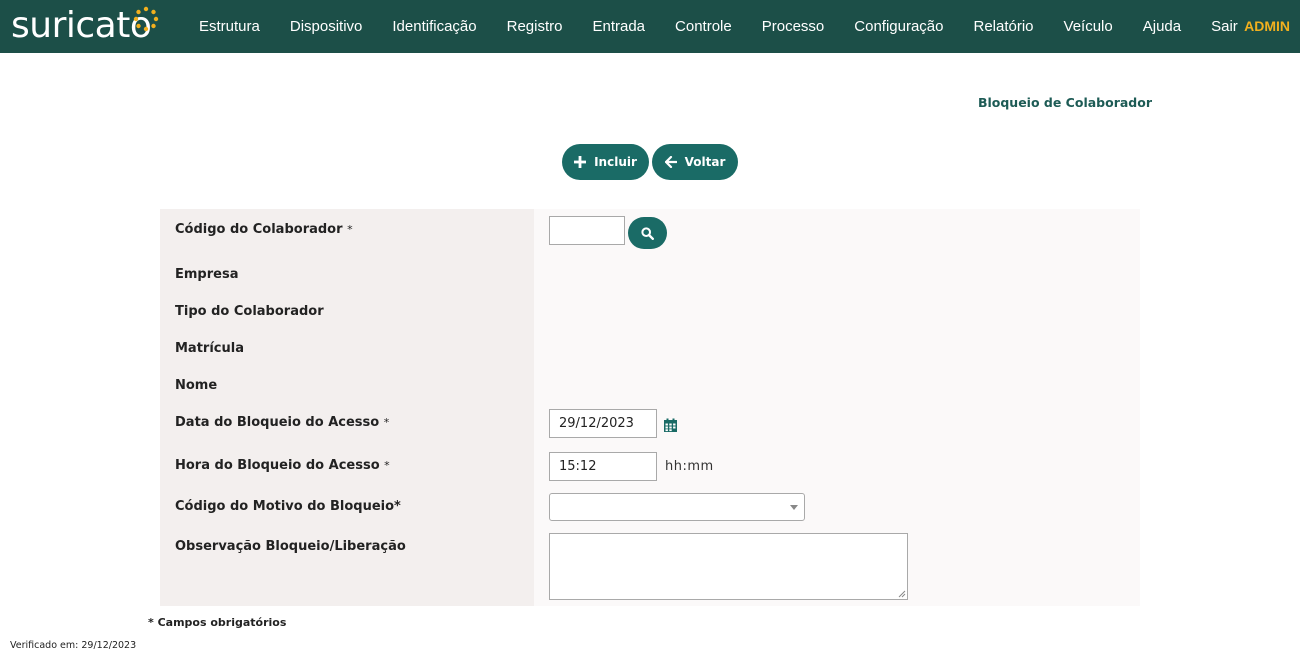 Image resolution: width=1300 pixels, height=660 pixels. I want to click on nav-item-veiculo: Veículo, so click(1088, 26).